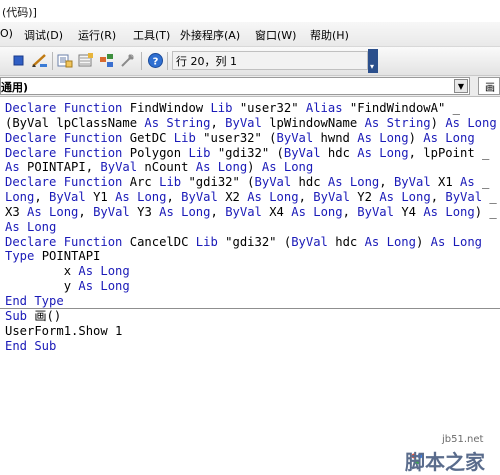 This screenshot has width=500, height=475. Describe the element at coordinates (251, 271) in the screenshot. I see `code-line: x As Long` at that location.